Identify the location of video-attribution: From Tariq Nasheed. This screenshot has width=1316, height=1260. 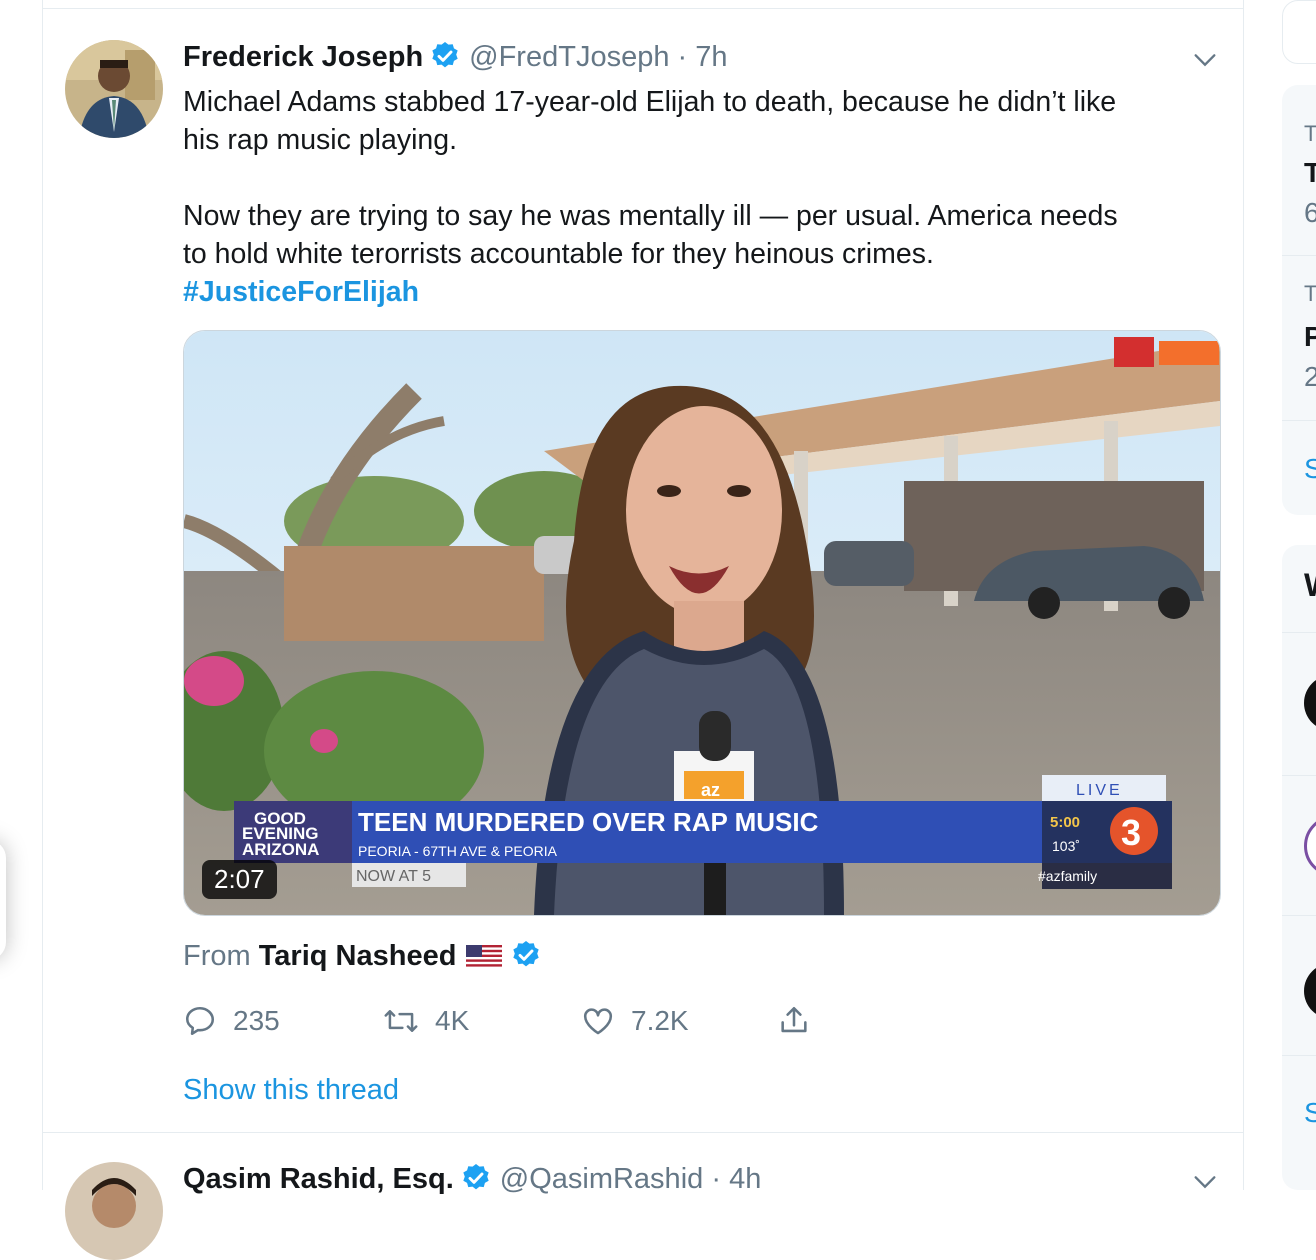
(366, 958).